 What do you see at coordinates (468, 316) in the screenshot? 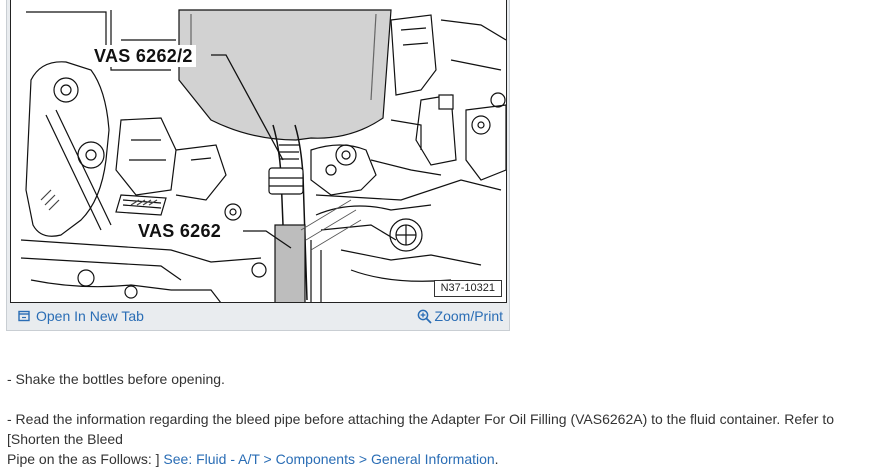
I see `zoom-print-label: Zoom/Print` at bounding box center [468, 316].